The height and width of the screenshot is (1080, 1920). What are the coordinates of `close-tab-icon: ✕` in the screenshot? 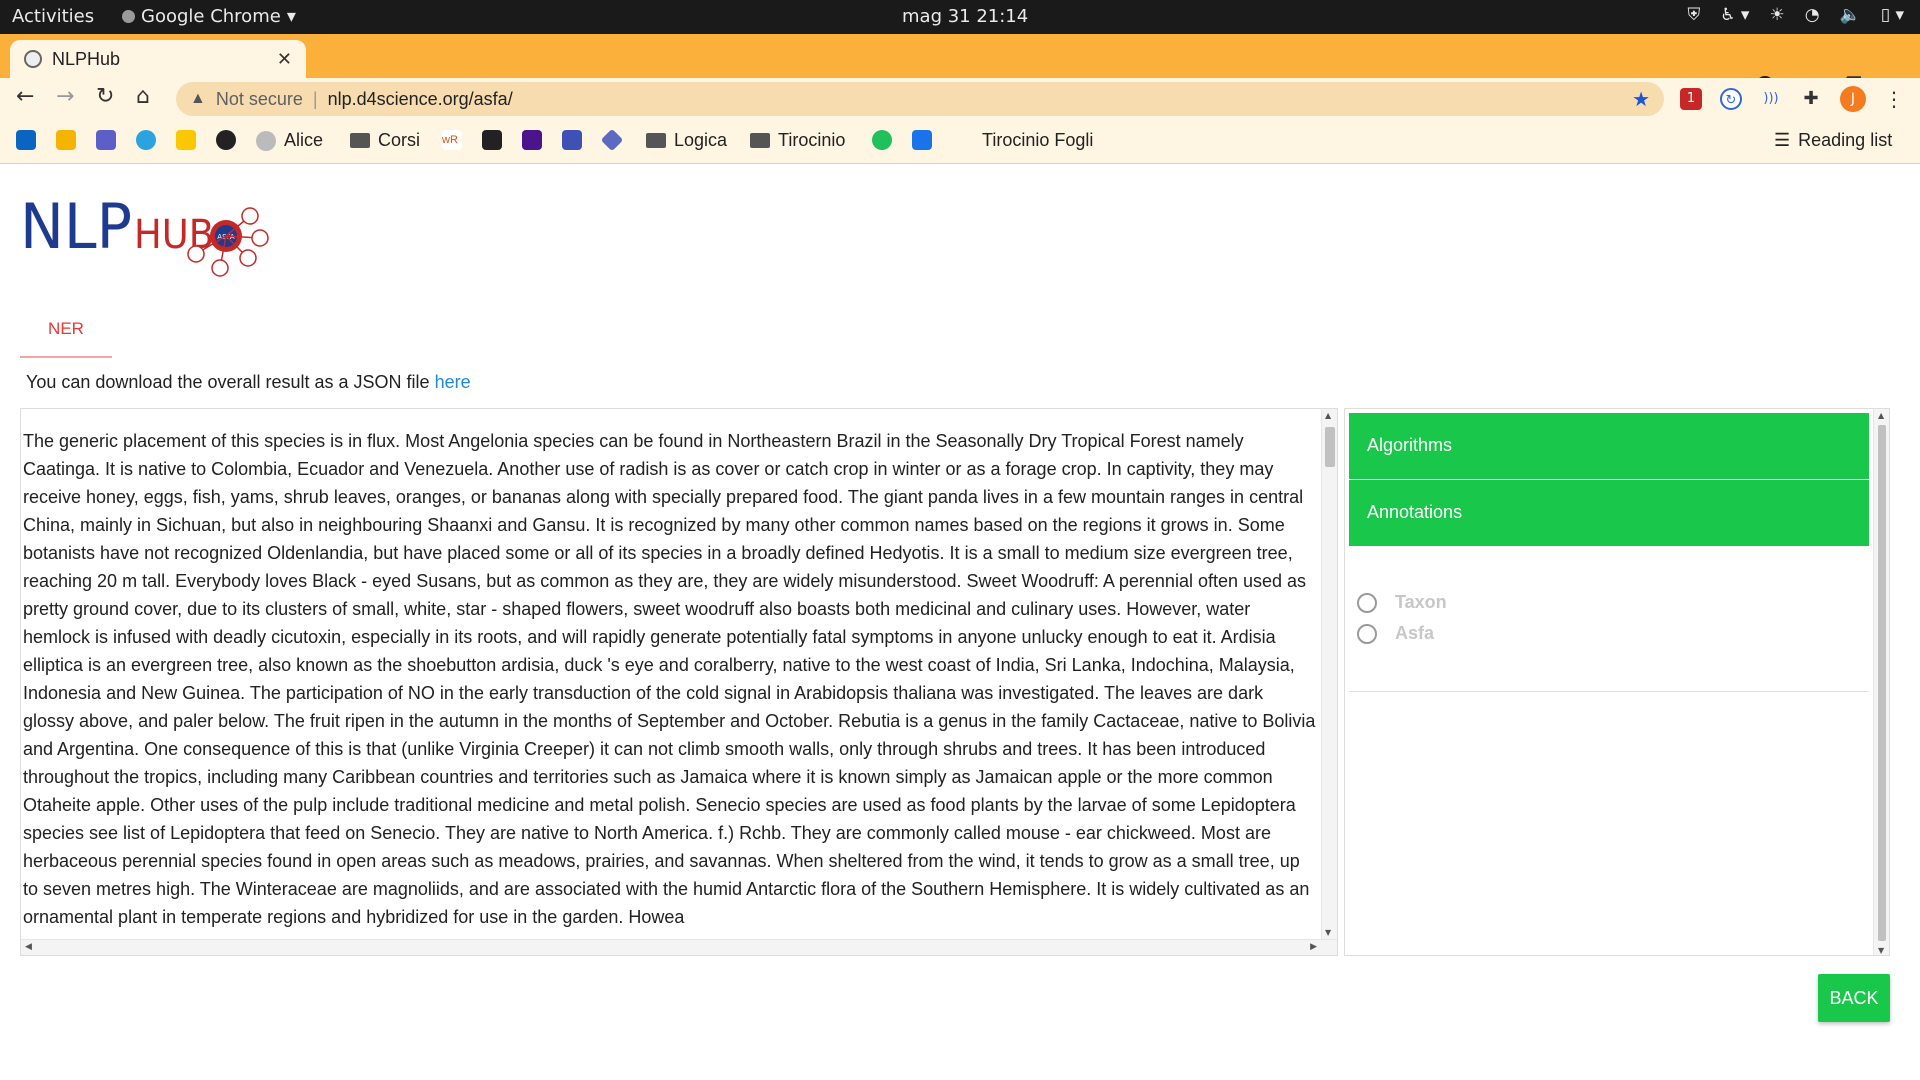 It's located at (284, 59).